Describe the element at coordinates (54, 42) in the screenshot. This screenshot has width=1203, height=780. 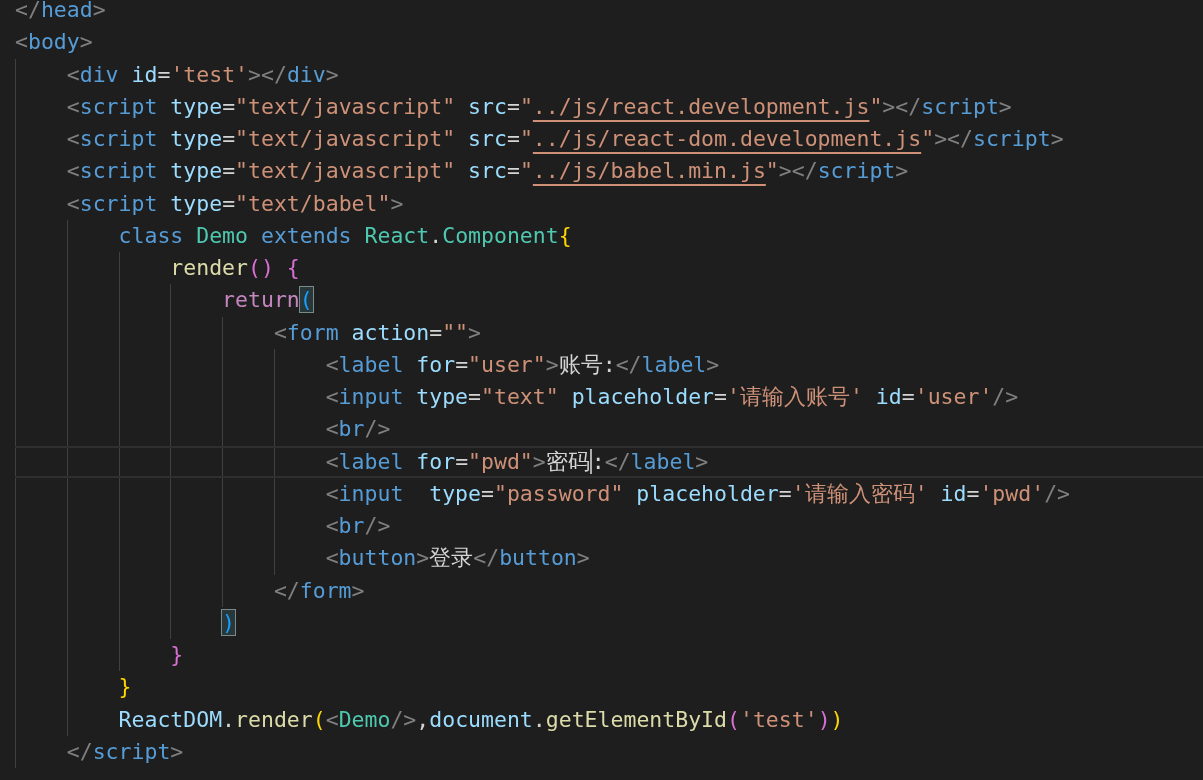
I see `code-line: <body>` at that location.